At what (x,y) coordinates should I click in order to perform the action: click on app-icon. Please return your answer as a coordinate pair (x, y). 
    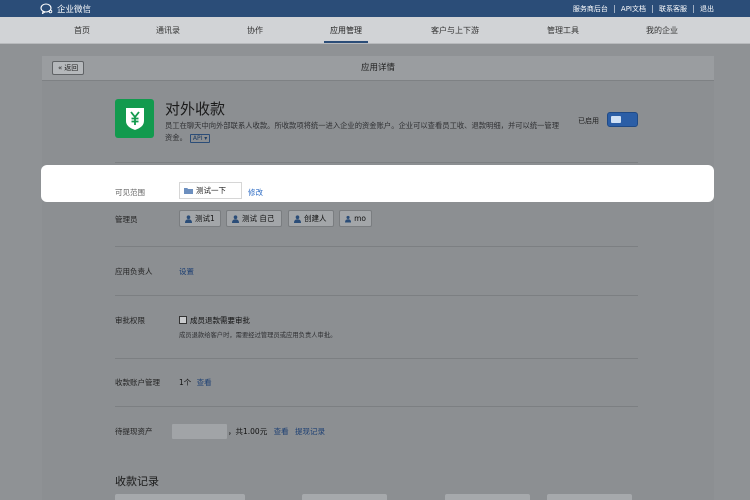
    Looking at the image, I should click on (134, 118).